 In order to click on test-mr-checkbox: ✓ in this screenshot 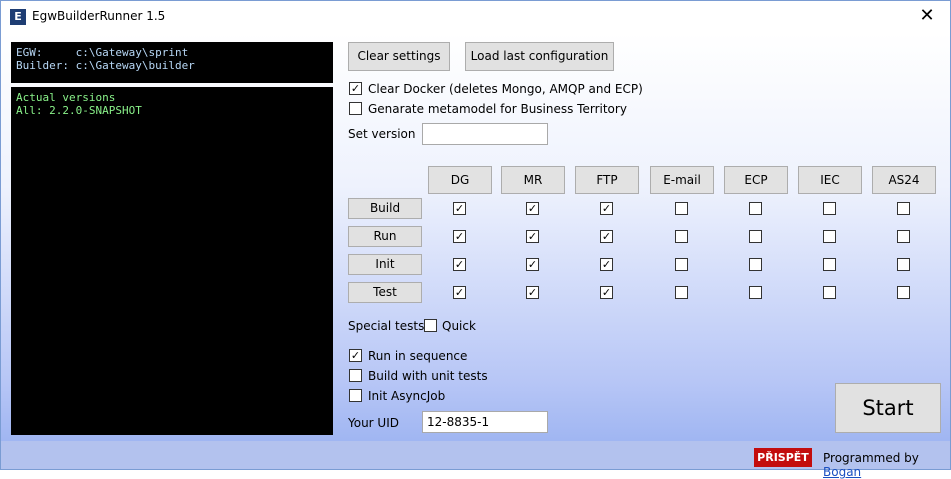, I will do `click(532, 292)`.